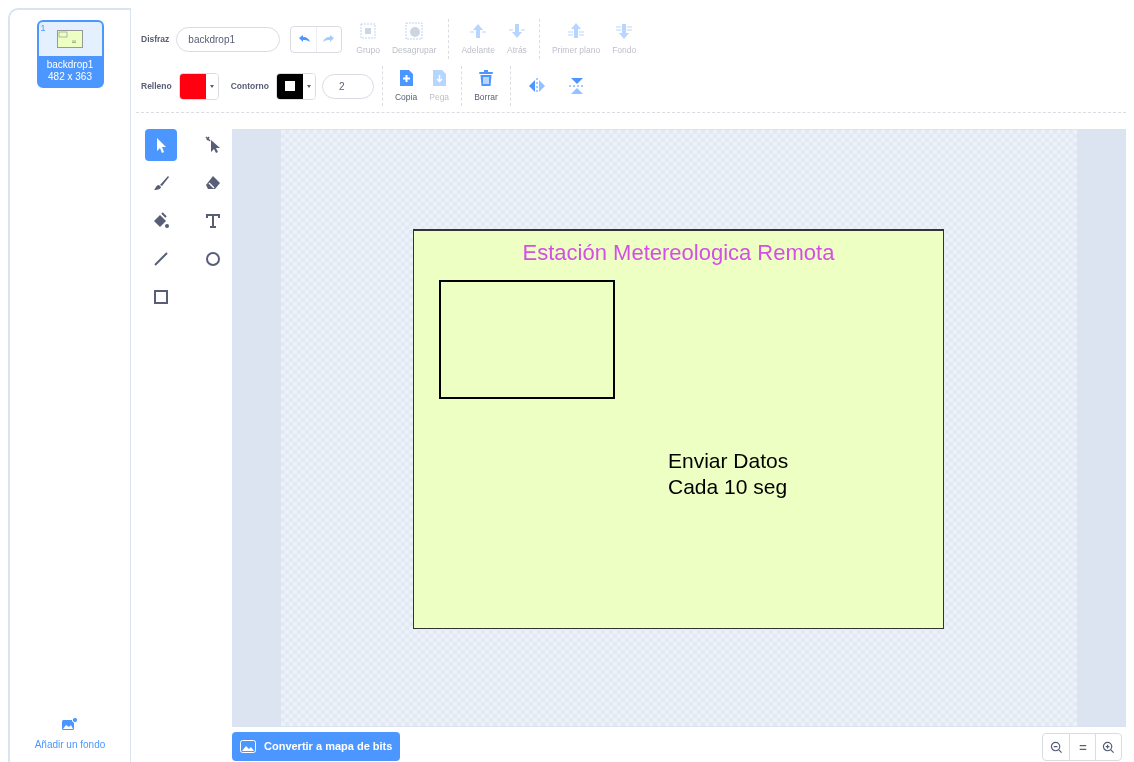  What do you see at coordinates (161, 297) in the screenshot?
I see `rectangle-icon` at bounding box center [161, 297].